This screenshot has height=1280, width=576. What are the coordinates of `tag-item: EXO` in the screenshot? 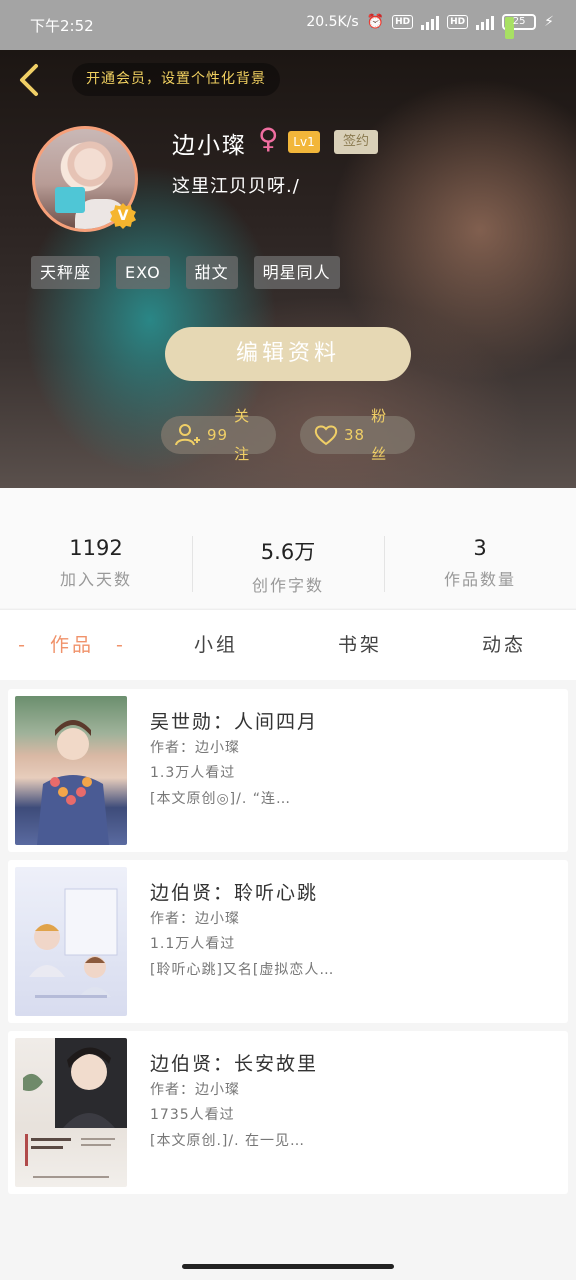 It's located at (143, 272).